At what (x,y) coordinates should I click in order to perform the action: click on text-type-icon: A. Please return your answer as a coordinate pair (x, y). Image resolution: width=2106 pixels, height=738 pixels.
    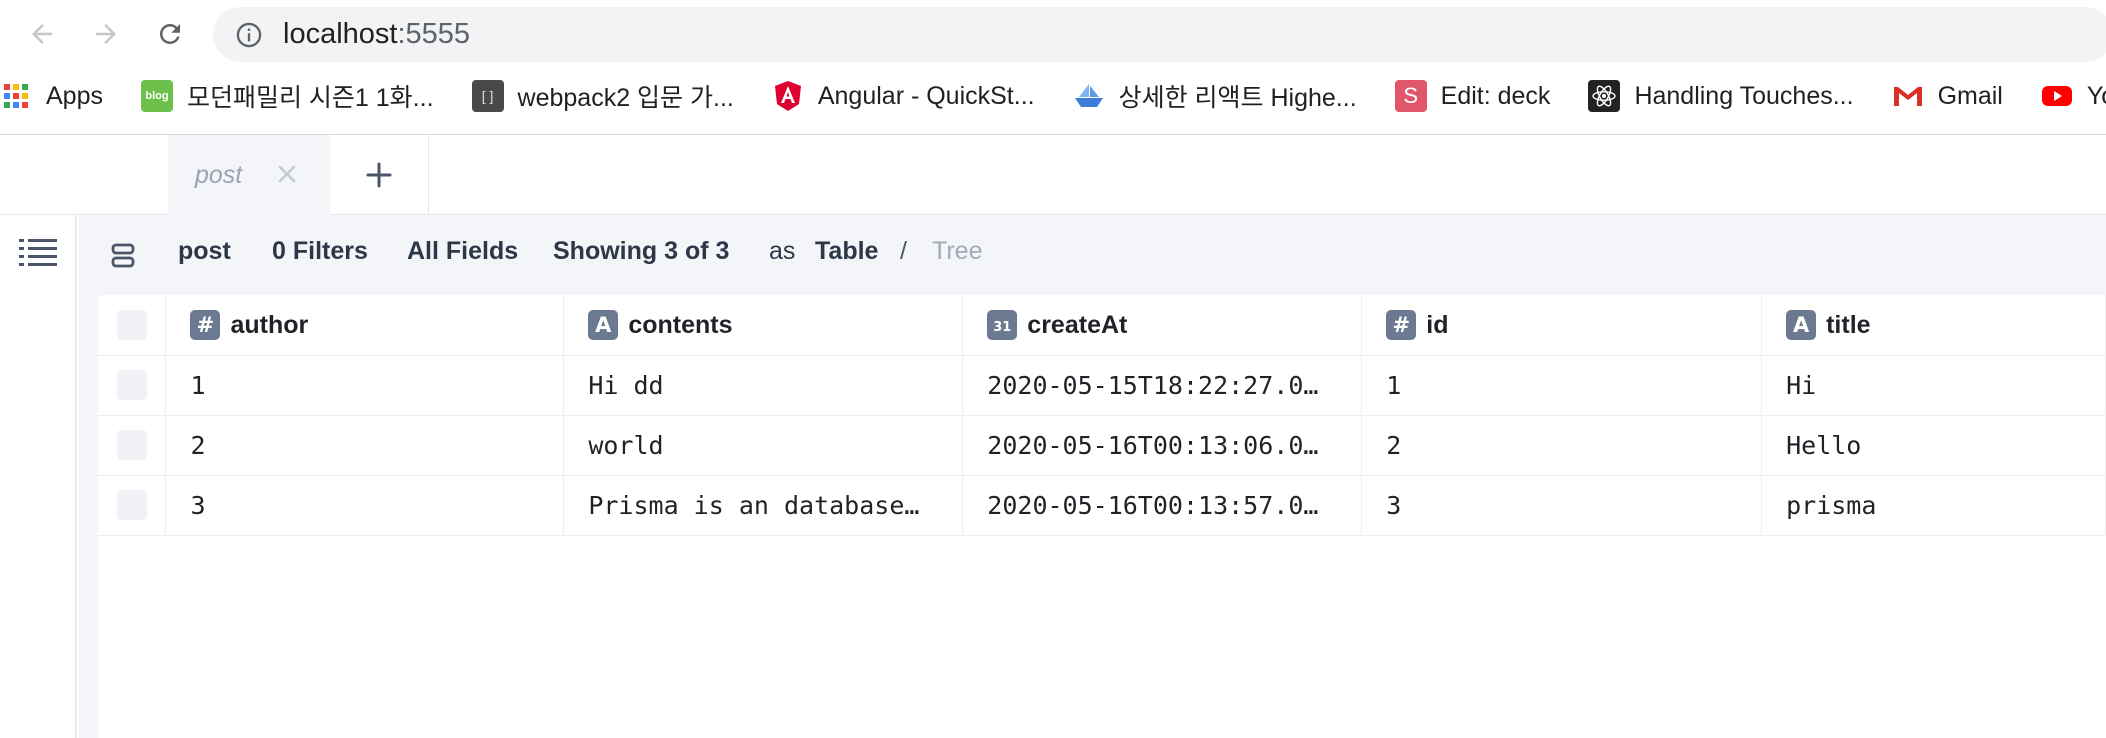
    Looking at the image, I should click on (1801, 324).